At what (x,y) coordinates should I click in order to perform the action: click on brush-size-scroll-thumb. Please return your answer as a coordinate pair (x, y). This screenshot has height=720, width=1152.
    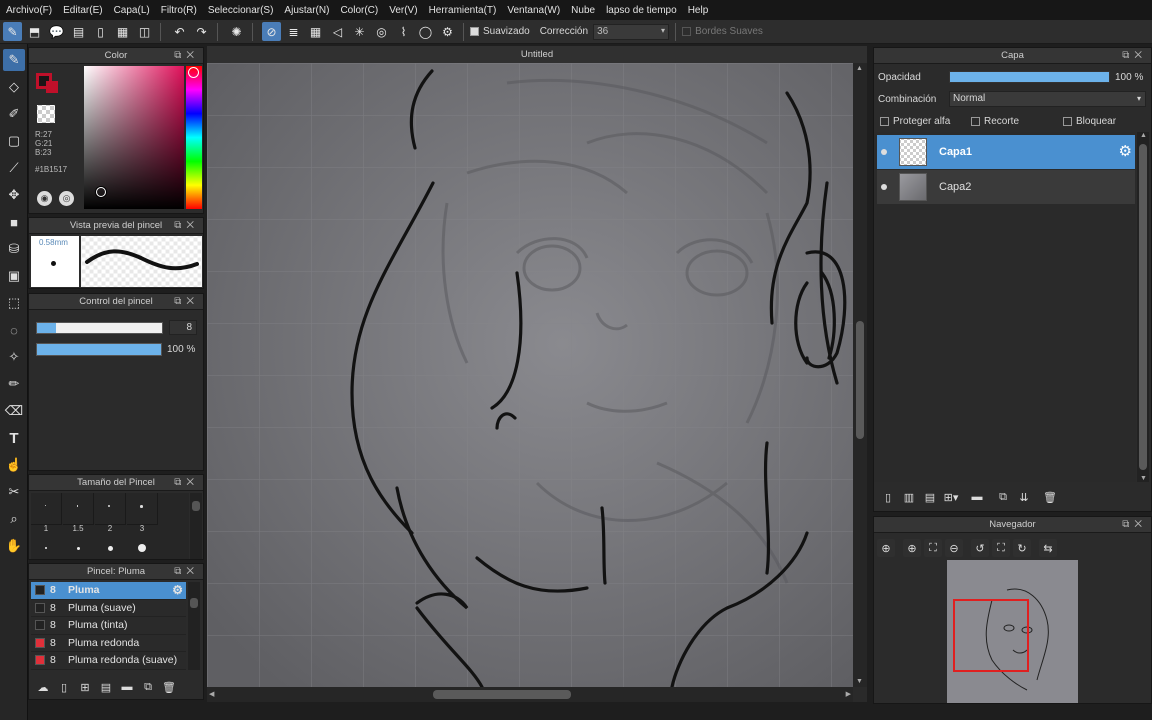
    Looking at the image, I should click on (196, 506).